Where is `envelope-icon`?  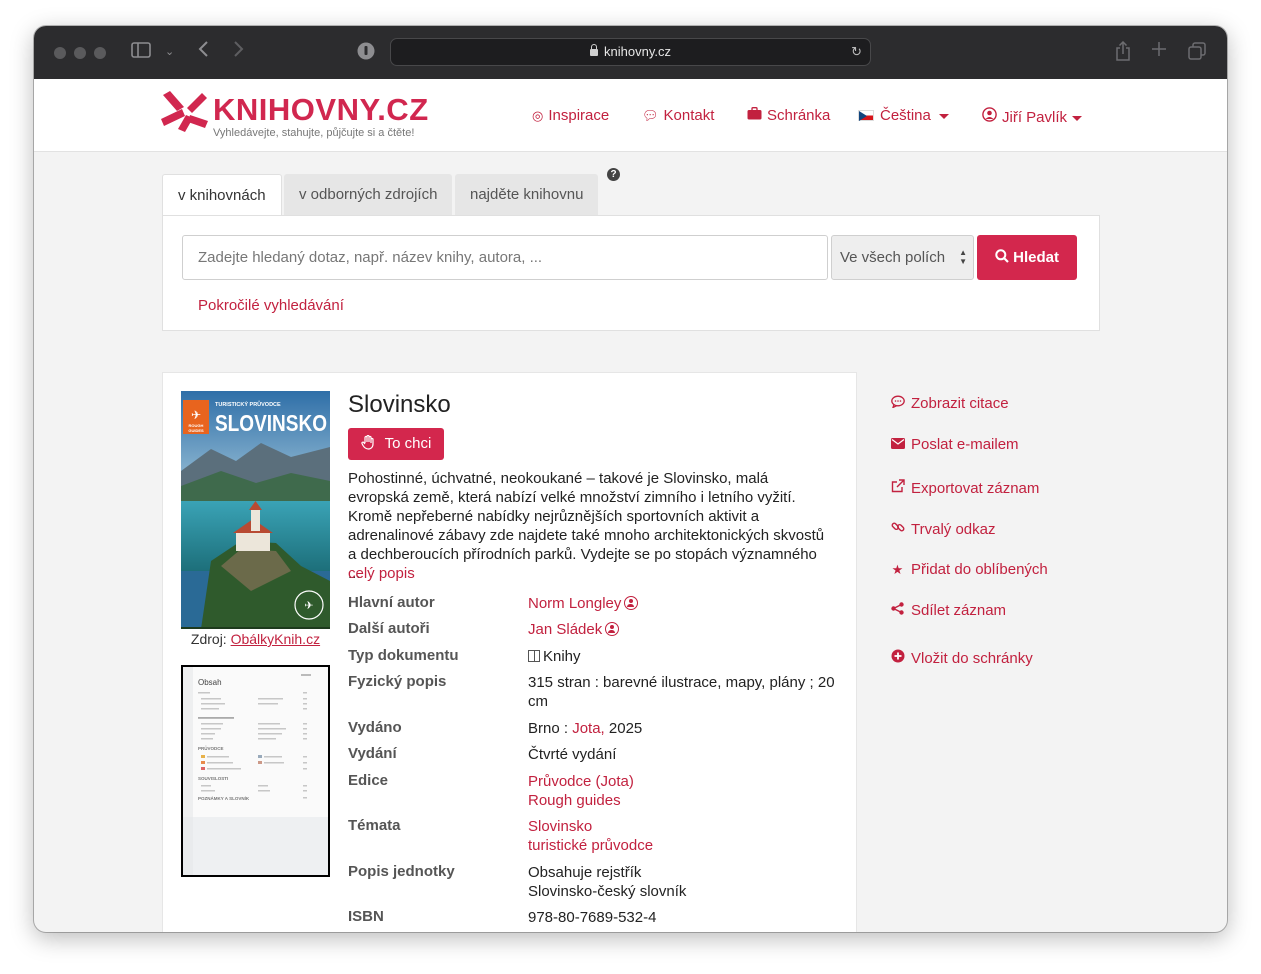
envelope-icon is located at coordinates (897, 444).